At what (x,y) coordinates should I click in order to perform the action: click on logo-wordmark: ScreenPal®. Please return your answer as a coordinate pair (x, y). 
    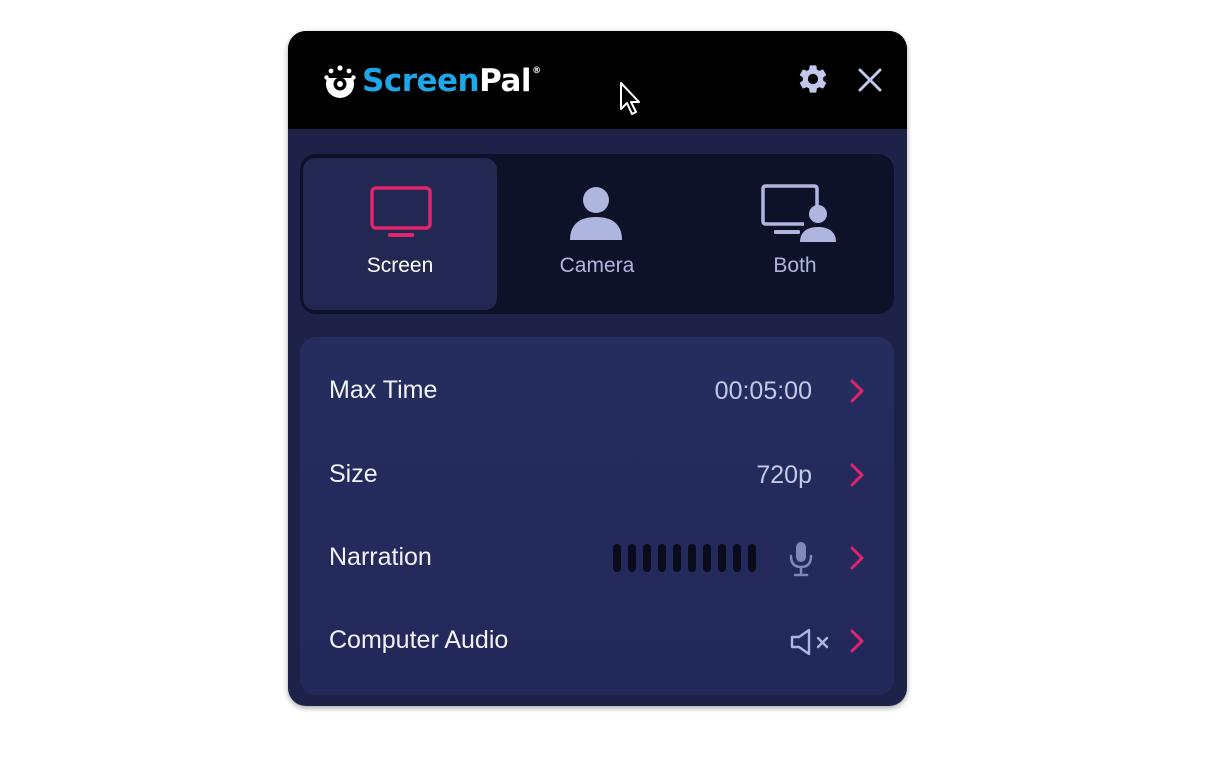
    Looking at the image, I should click on (451, 81).